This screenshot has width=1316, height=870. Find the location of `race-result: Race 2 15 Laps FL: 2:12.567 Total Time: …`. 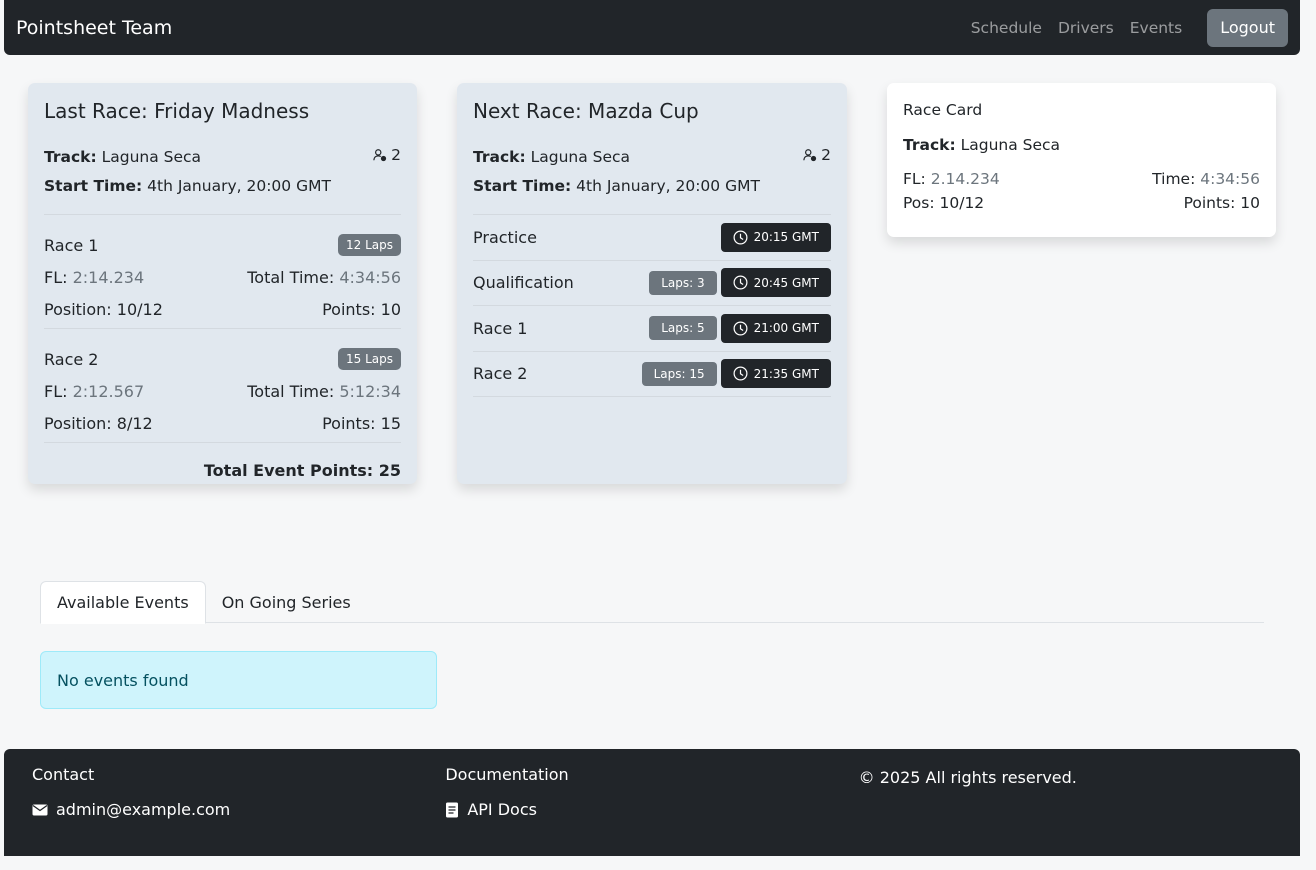

race-result: Race 2 15 Laps FL: 2:12.567 Total Time: … is located at coordinates (222, 391).